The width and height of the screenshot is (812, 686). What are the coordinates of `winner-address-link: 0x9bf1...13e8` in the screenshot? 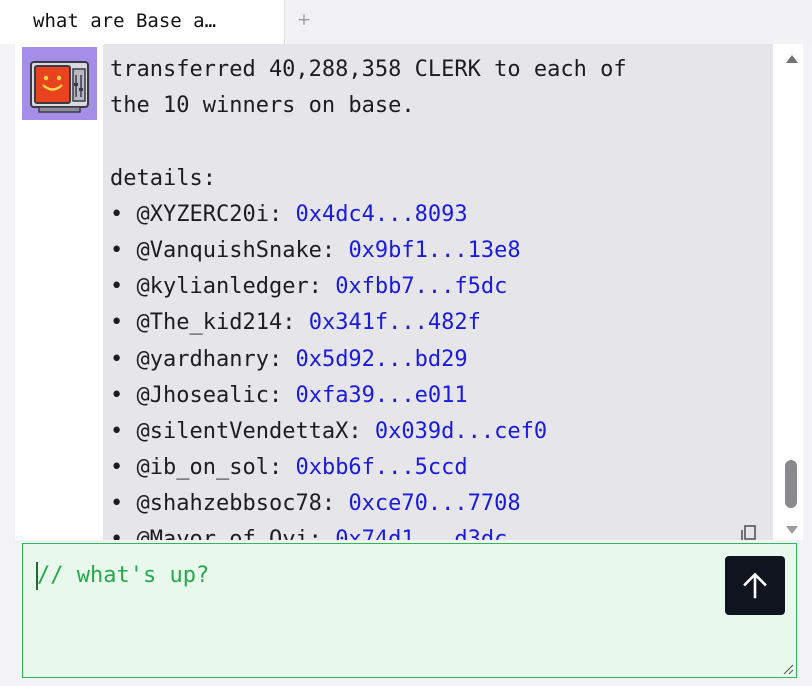 It's located at (434, 250).